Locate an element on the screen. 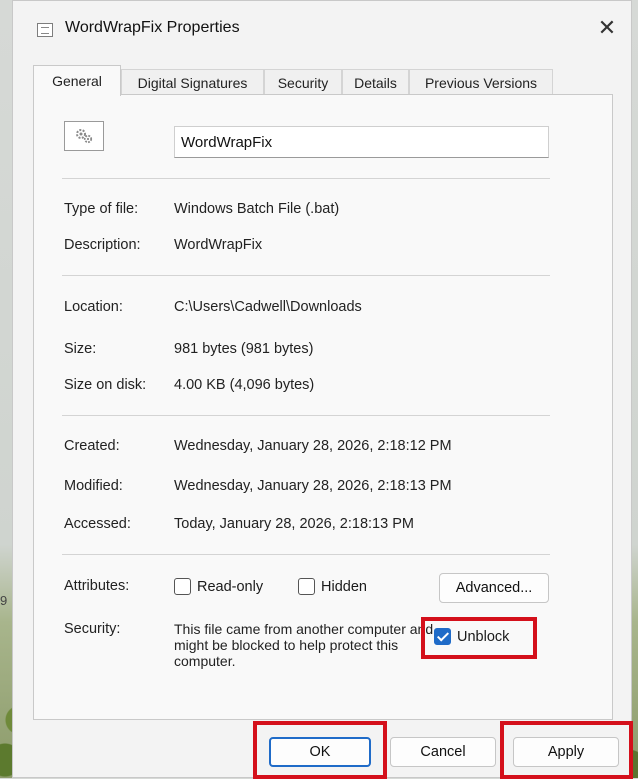 This screenshot has width=638, height=779. tab-security: Security is located at coordinates (303, 82).